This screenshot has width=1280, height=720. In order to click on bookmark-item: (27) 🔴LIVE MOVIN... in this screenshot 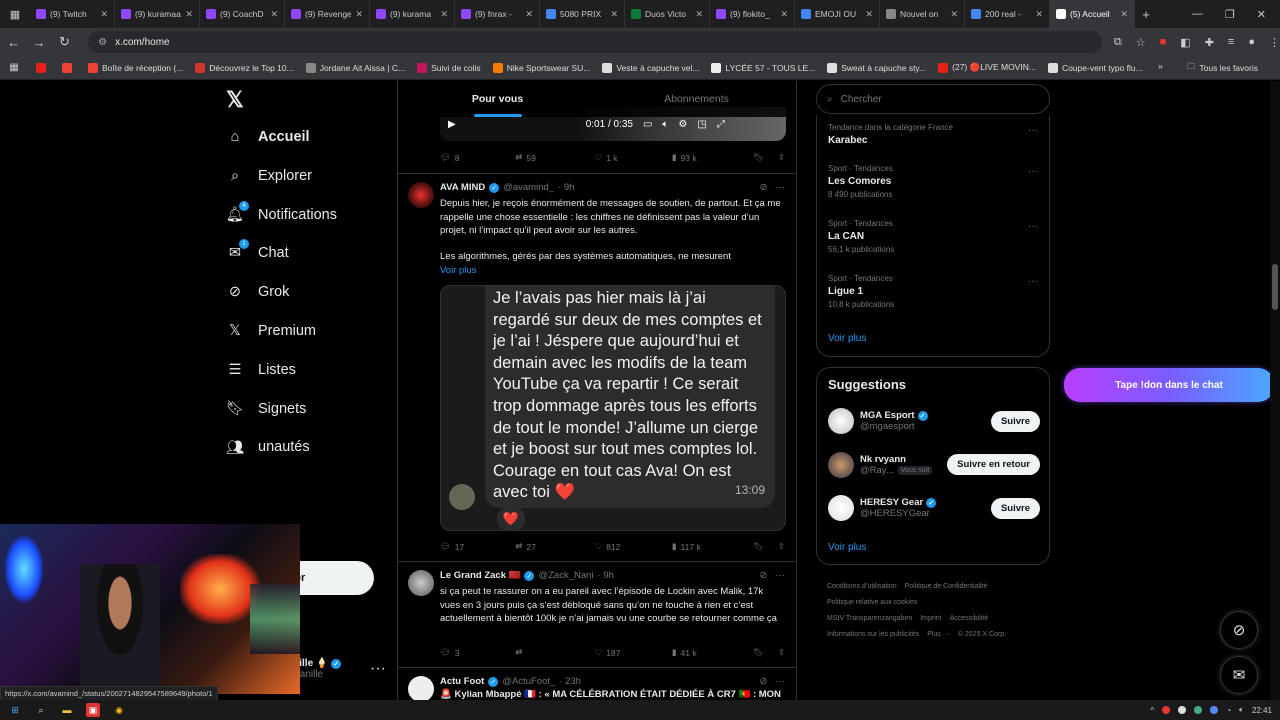, I will do `click(987, 67)`.